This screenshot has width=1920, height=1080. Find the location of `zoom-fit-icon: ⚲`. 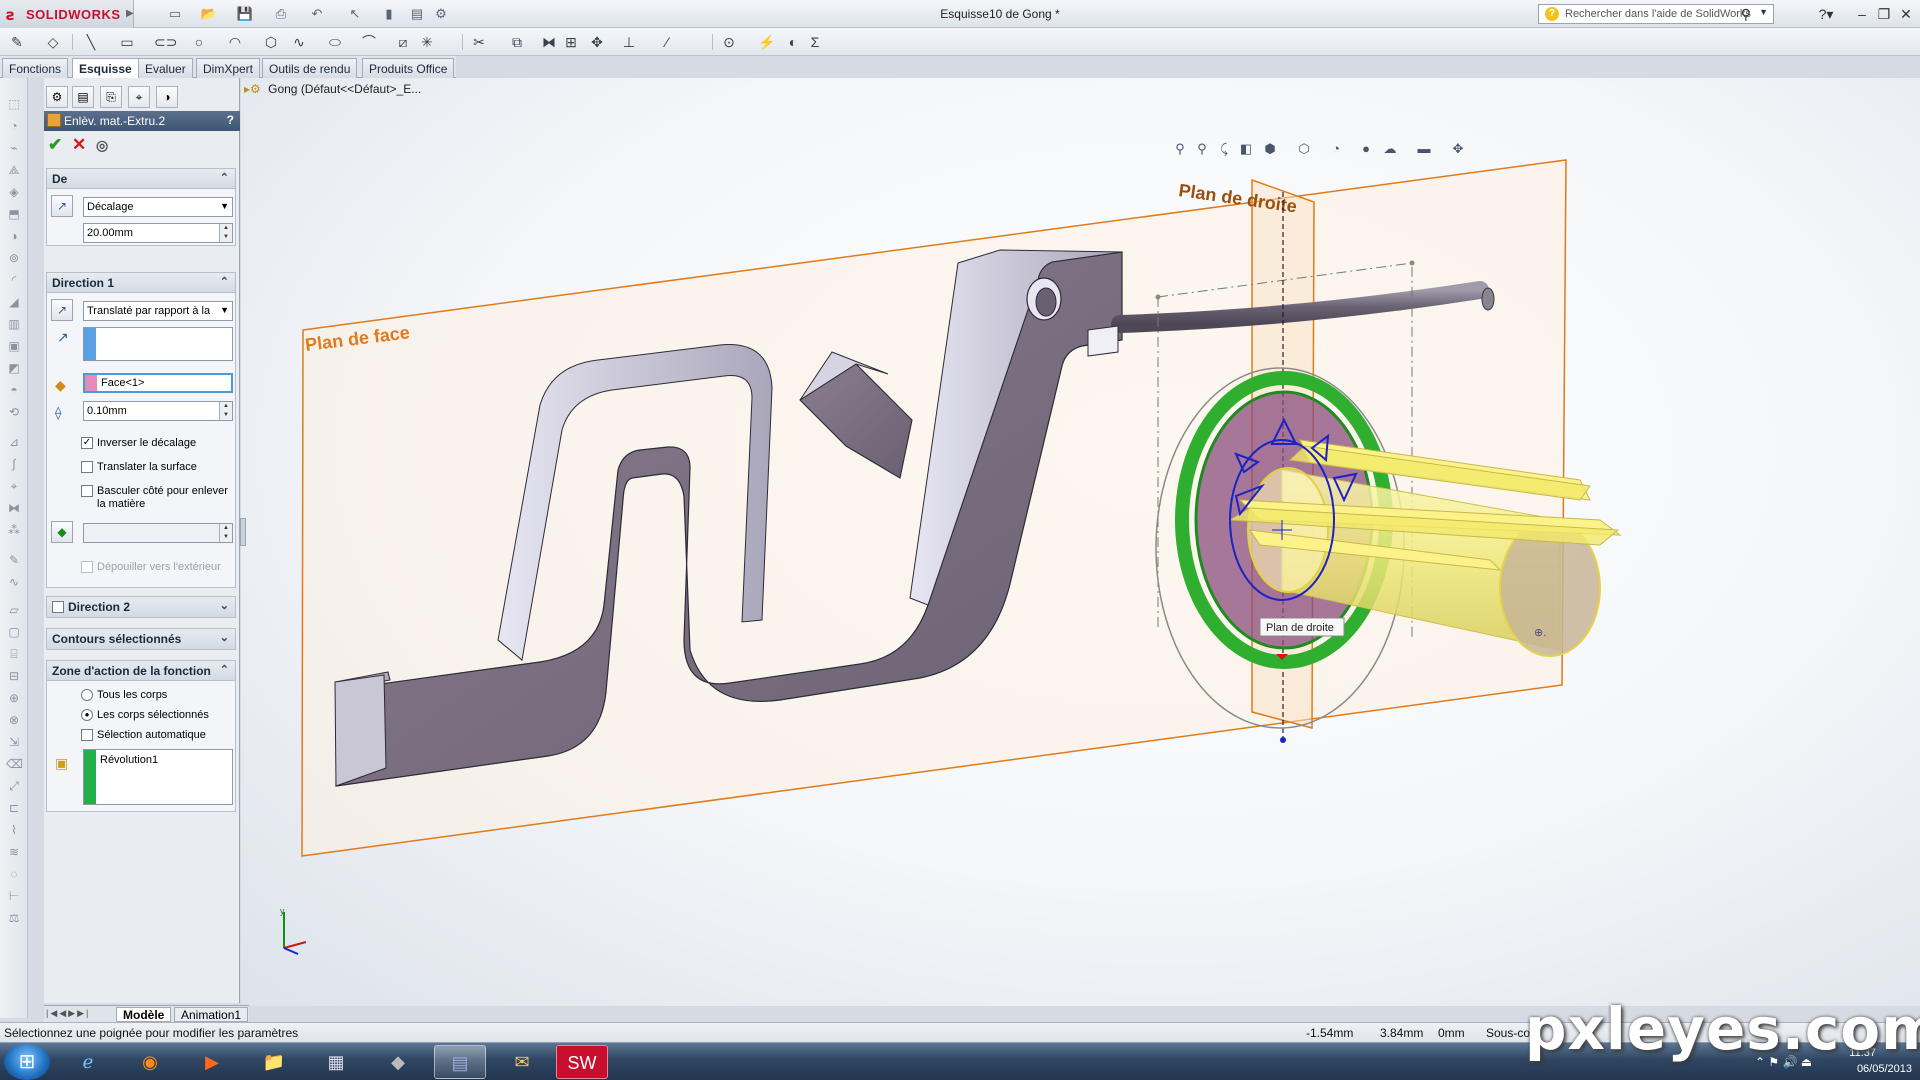

zoom-fit-icon: ⚲ is located at coordinates (1180, 149).